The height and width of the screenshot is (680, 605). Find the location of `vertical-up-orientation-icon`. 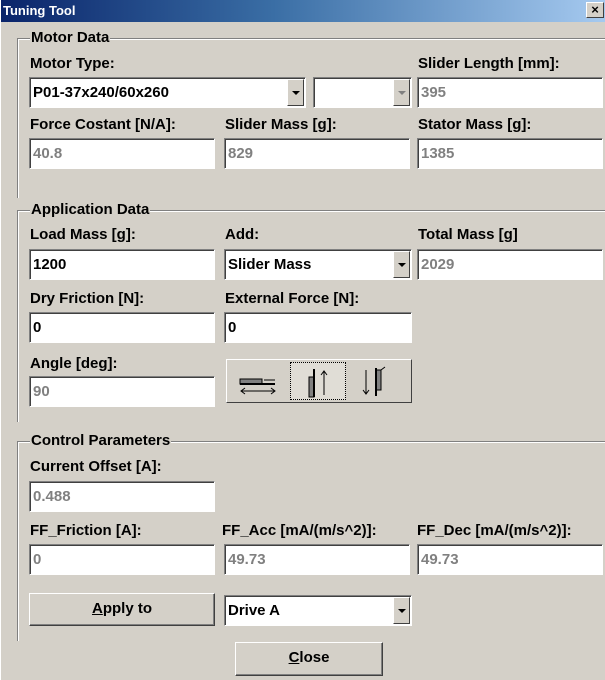

vertical-up-orientation-icon is located at coordinates (318, 383).